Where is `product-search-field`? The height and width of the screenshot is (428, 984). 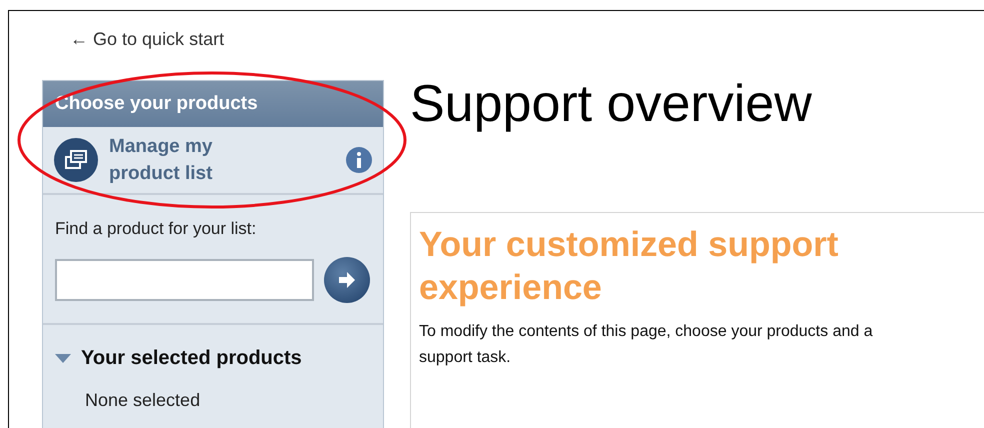
product-search-field is located at coordinates (184, 280).